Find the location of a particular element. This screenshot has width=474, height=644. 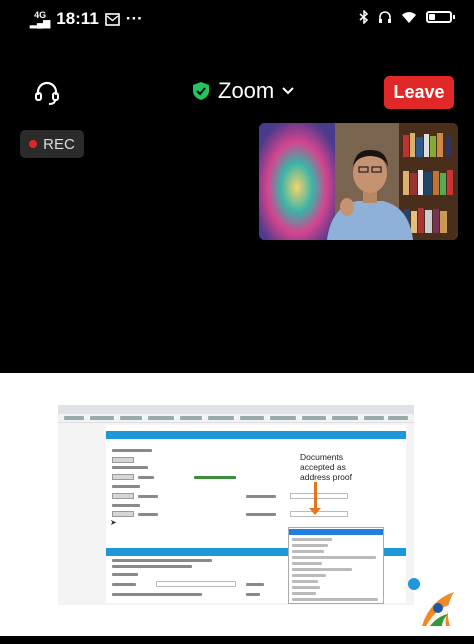

headphones-icon is located at coordinates (385, 17).